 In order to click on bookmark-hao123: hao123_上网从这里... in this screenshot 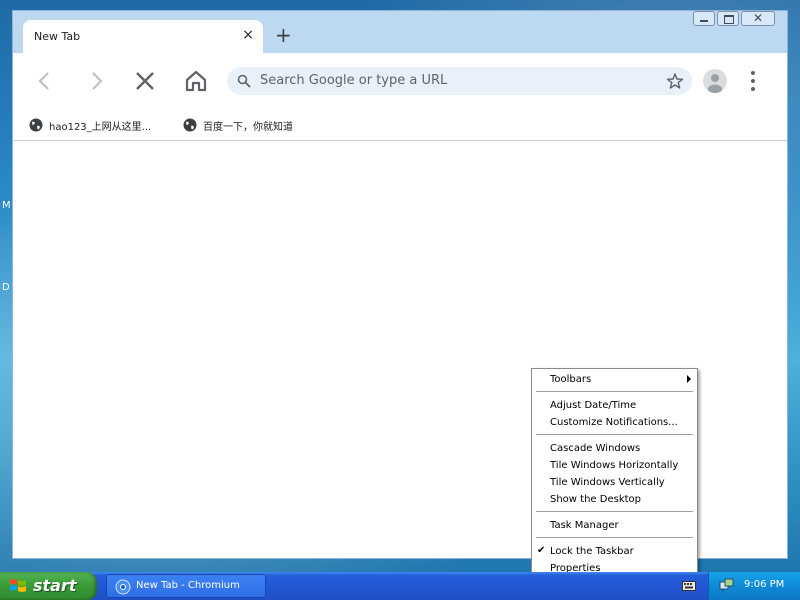, I will do `click(90, 125)`.